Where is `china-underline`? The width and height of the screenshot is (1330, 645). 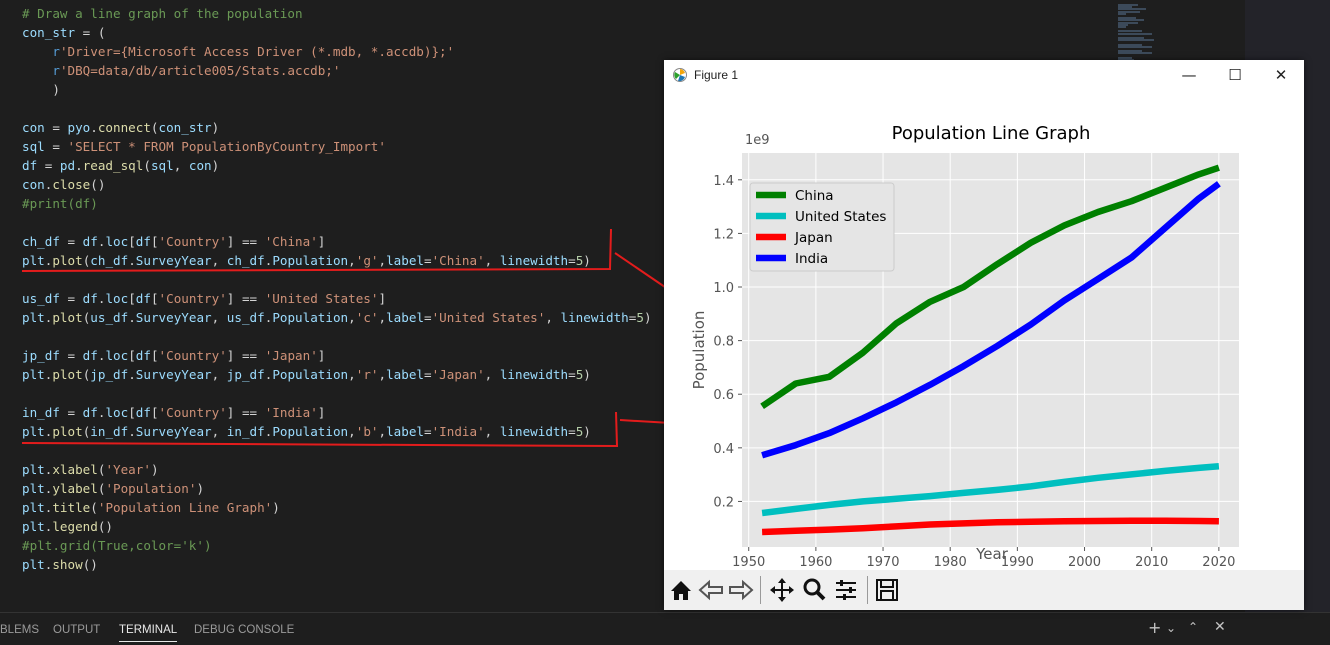
china-underline is located at coordinates (316, 250).